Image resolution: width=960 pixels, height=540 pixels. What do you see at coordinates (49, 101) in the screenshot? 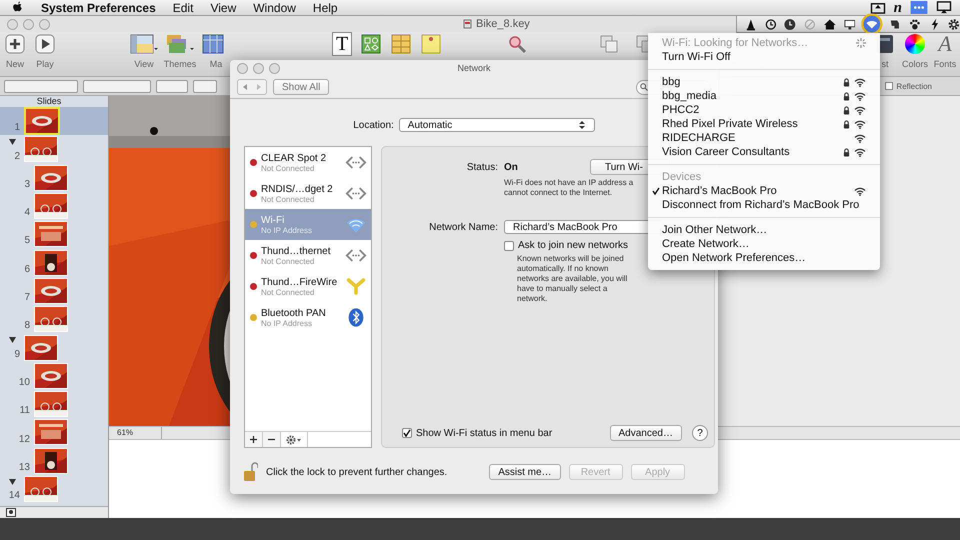
I see `panel-title: Slides` at bounding box center [49, 101].